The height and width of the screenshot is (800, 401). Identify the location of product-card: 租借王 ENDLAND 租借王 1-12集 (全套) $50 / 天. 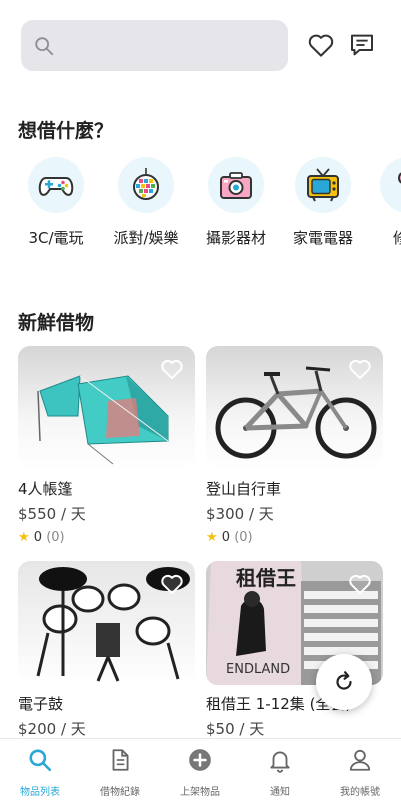
(294, 650).